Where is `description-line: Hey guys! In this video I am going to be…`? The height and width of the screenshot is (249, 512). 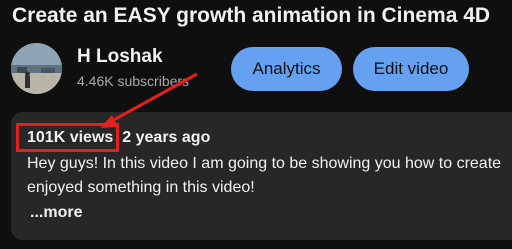
description-line: Hey guys! In this video I am going to be… is located at coordinates (264, 163).